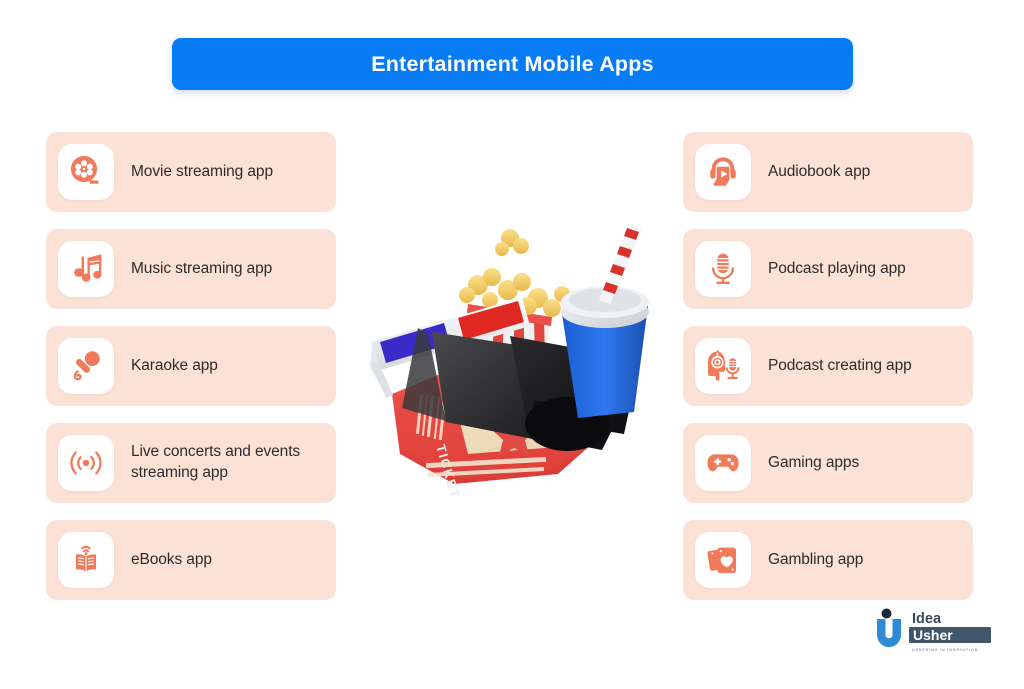  I want to click on u-logo-mark, so click(889, 627).